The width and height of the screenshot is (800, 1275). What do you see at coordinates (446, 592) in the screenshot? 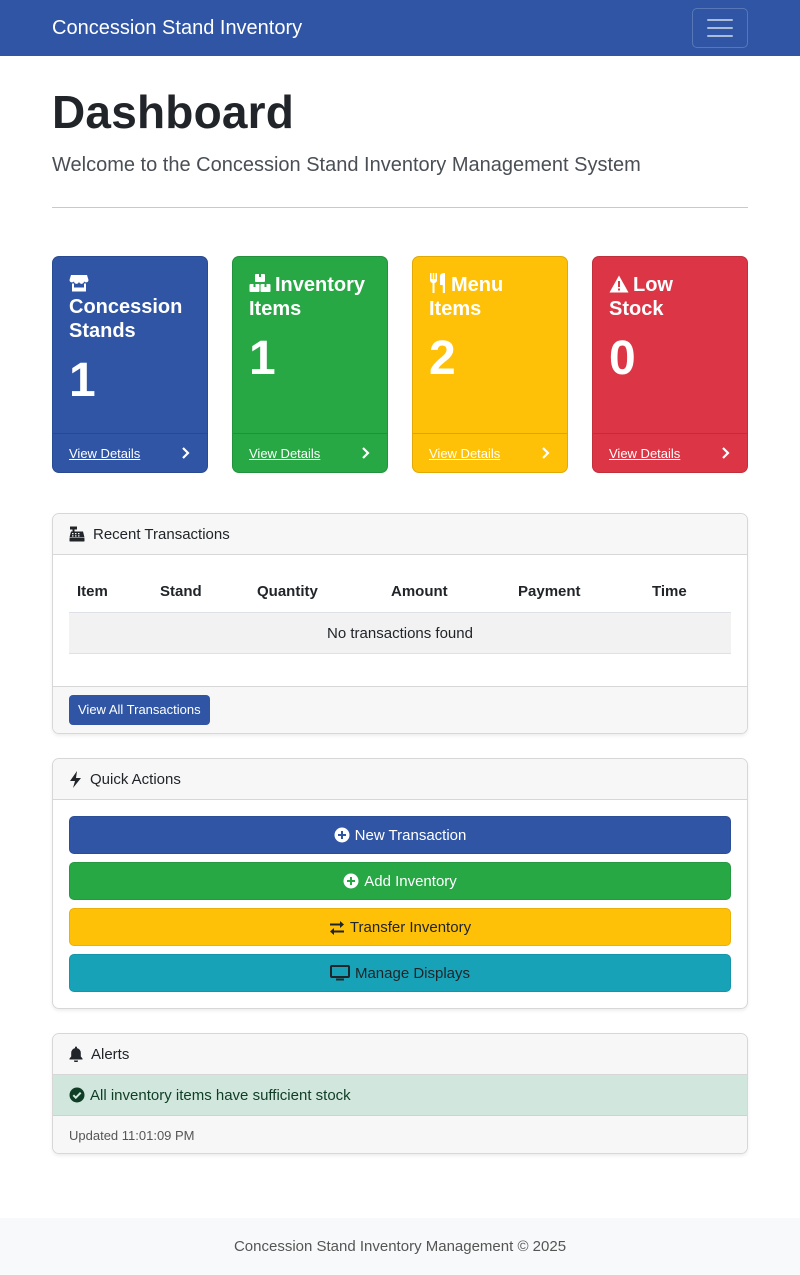
I see `column-header-amount: Amount` at bounding box center [446, 592].